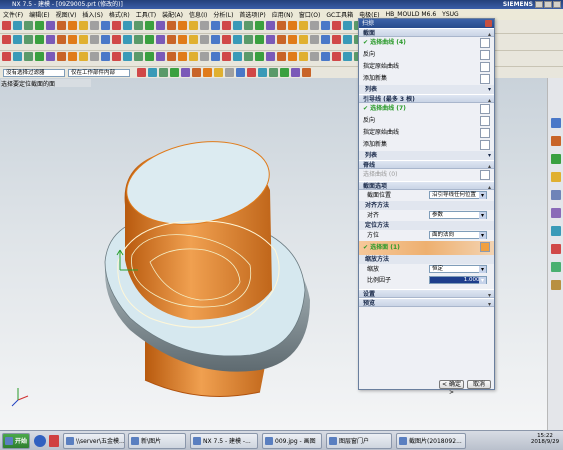 This screenshot has width=563, height=450. Describe the element at coordinates (66, 14) in the screenshot. I see `menu-item: 视图(V)` at that location.